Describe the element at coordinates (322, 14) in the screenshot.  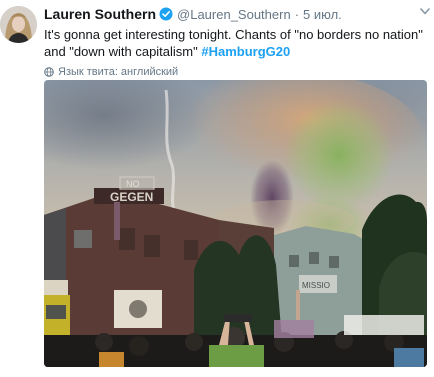
I see `tweet-timestamp: 5 июл.` at that location.